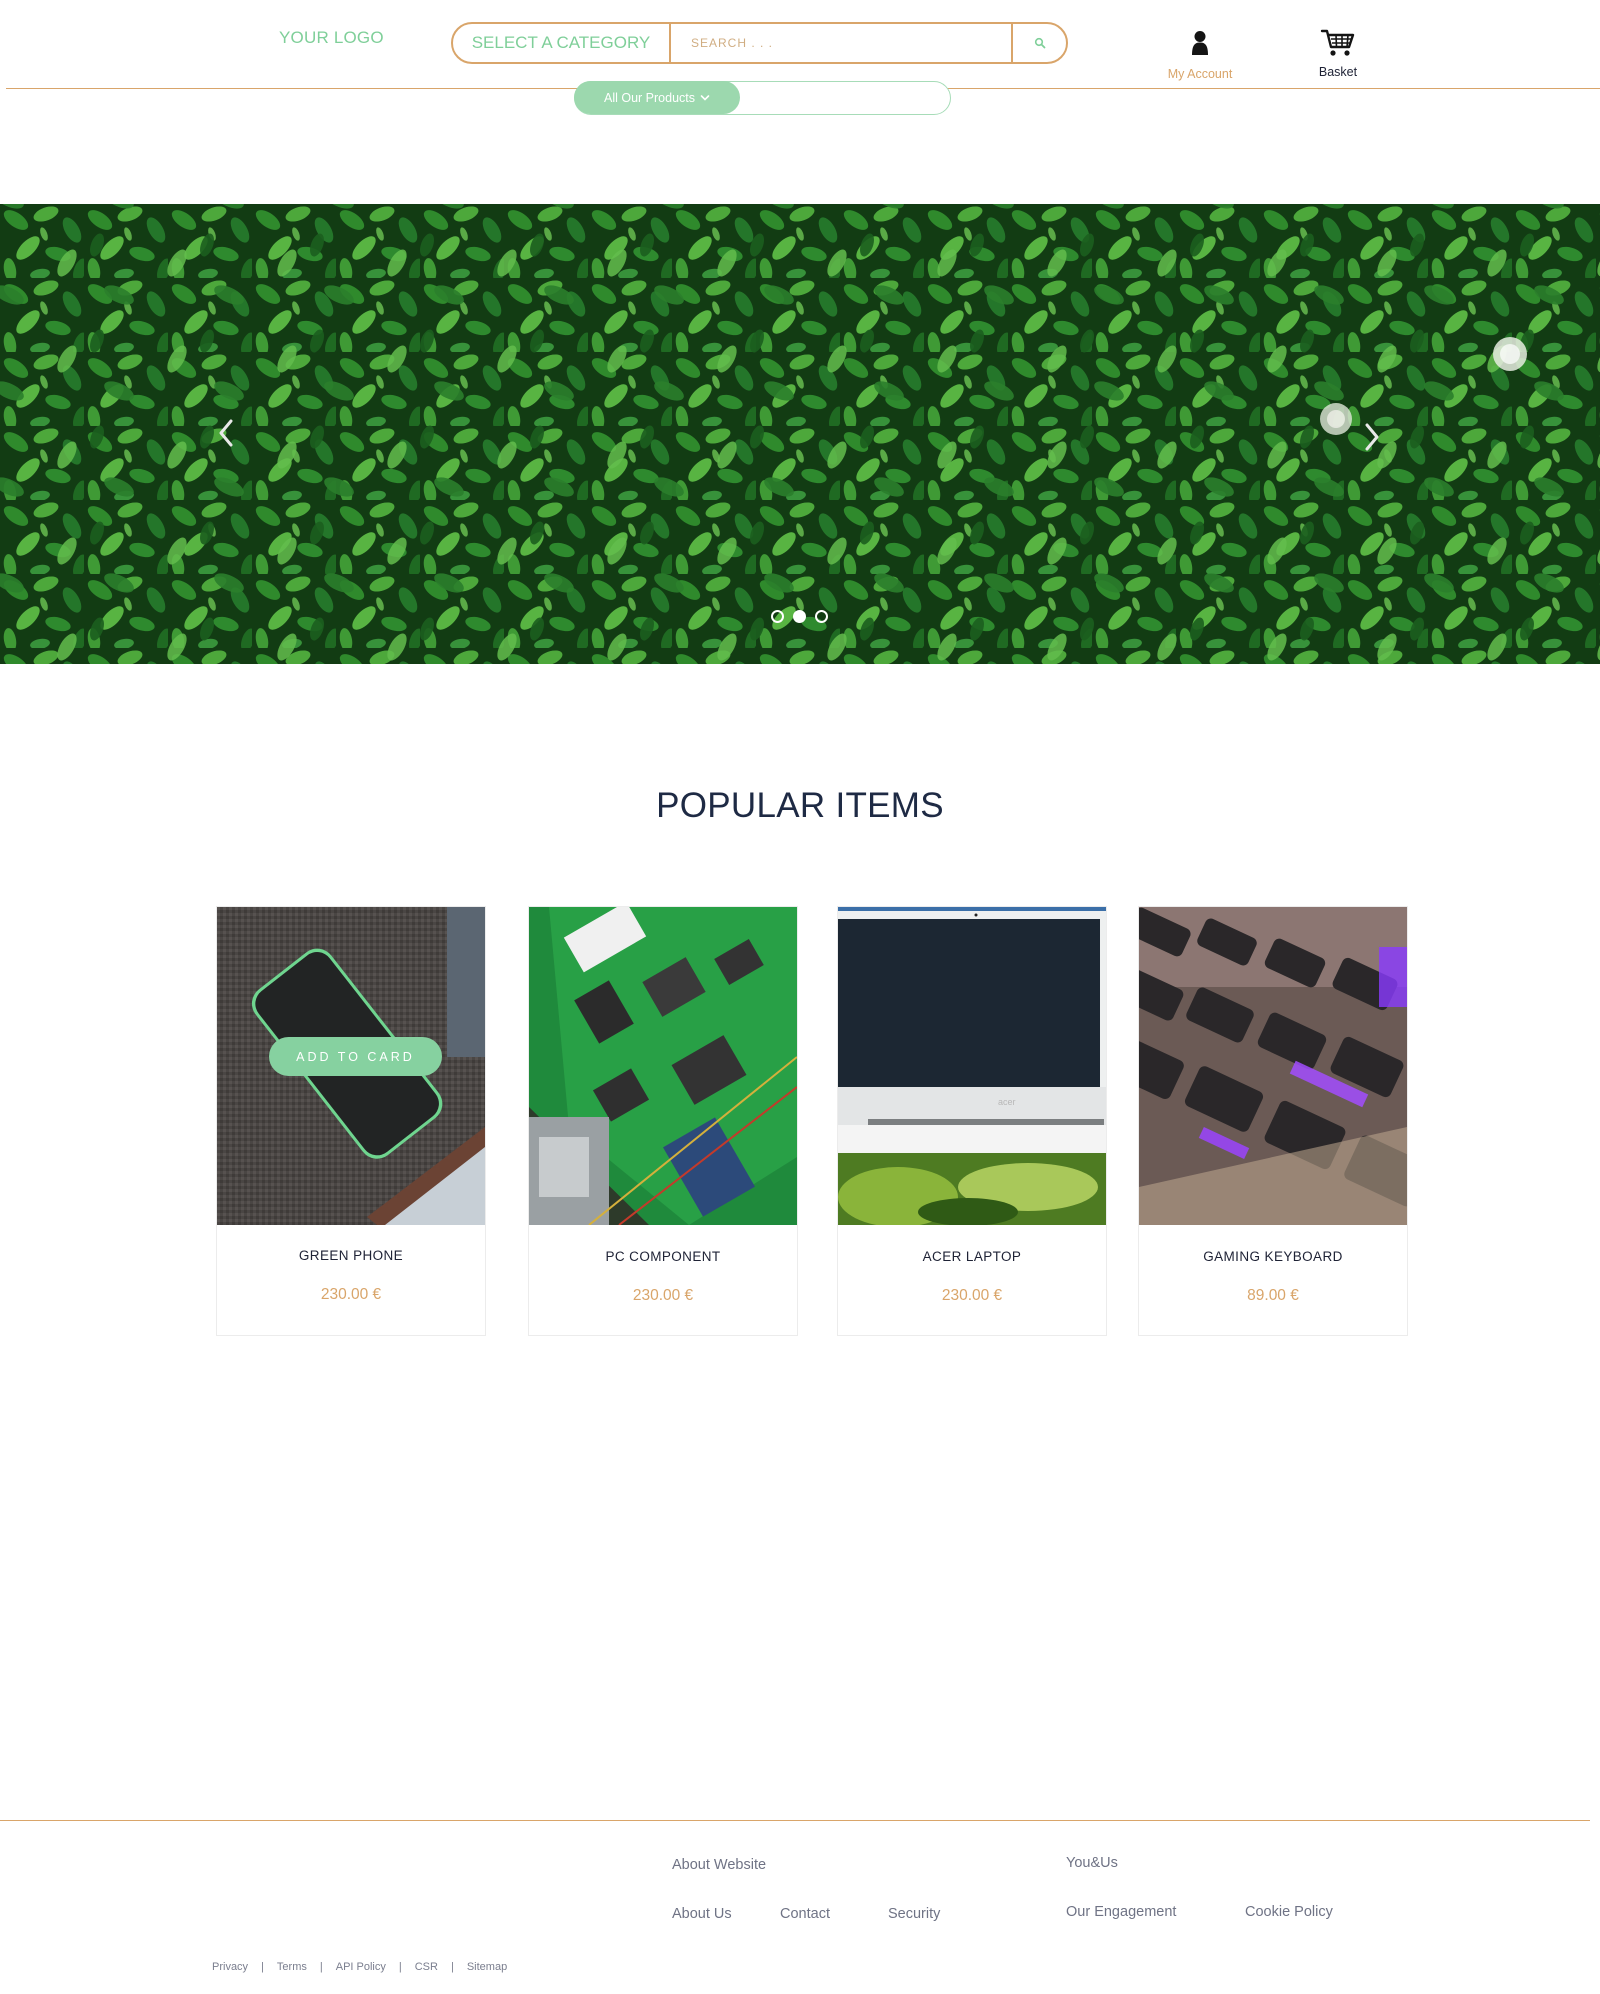 The image size is (1600, 1994). I want to click on svg-text: acer, so click(1007, 1102).